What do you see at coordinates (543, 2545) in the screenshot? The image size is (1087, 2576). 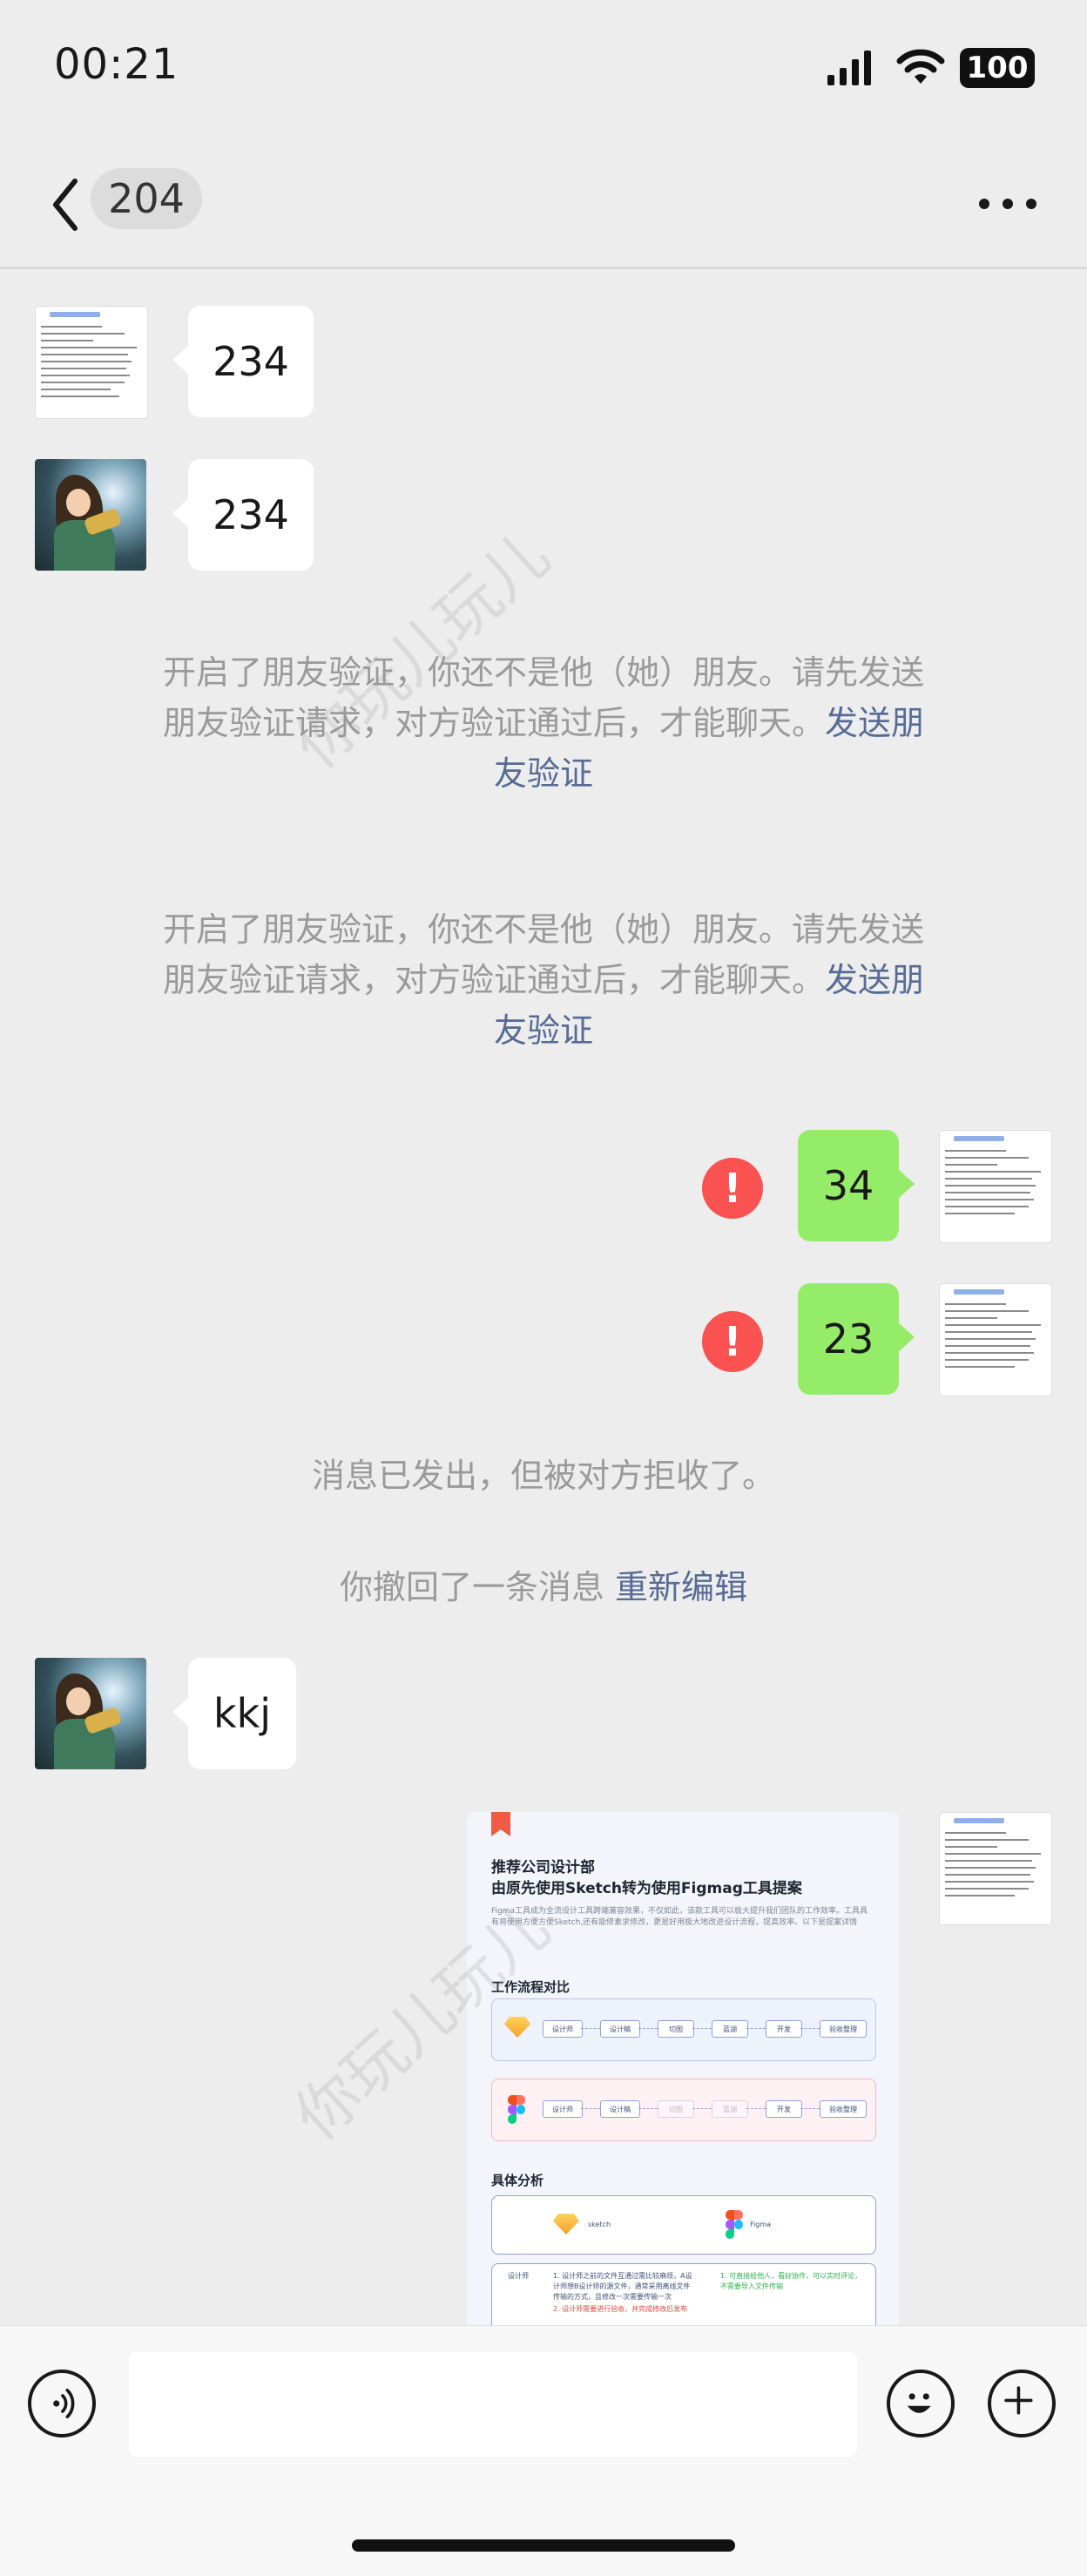 I see `home-indicator` at bounding box center [543, 2545].